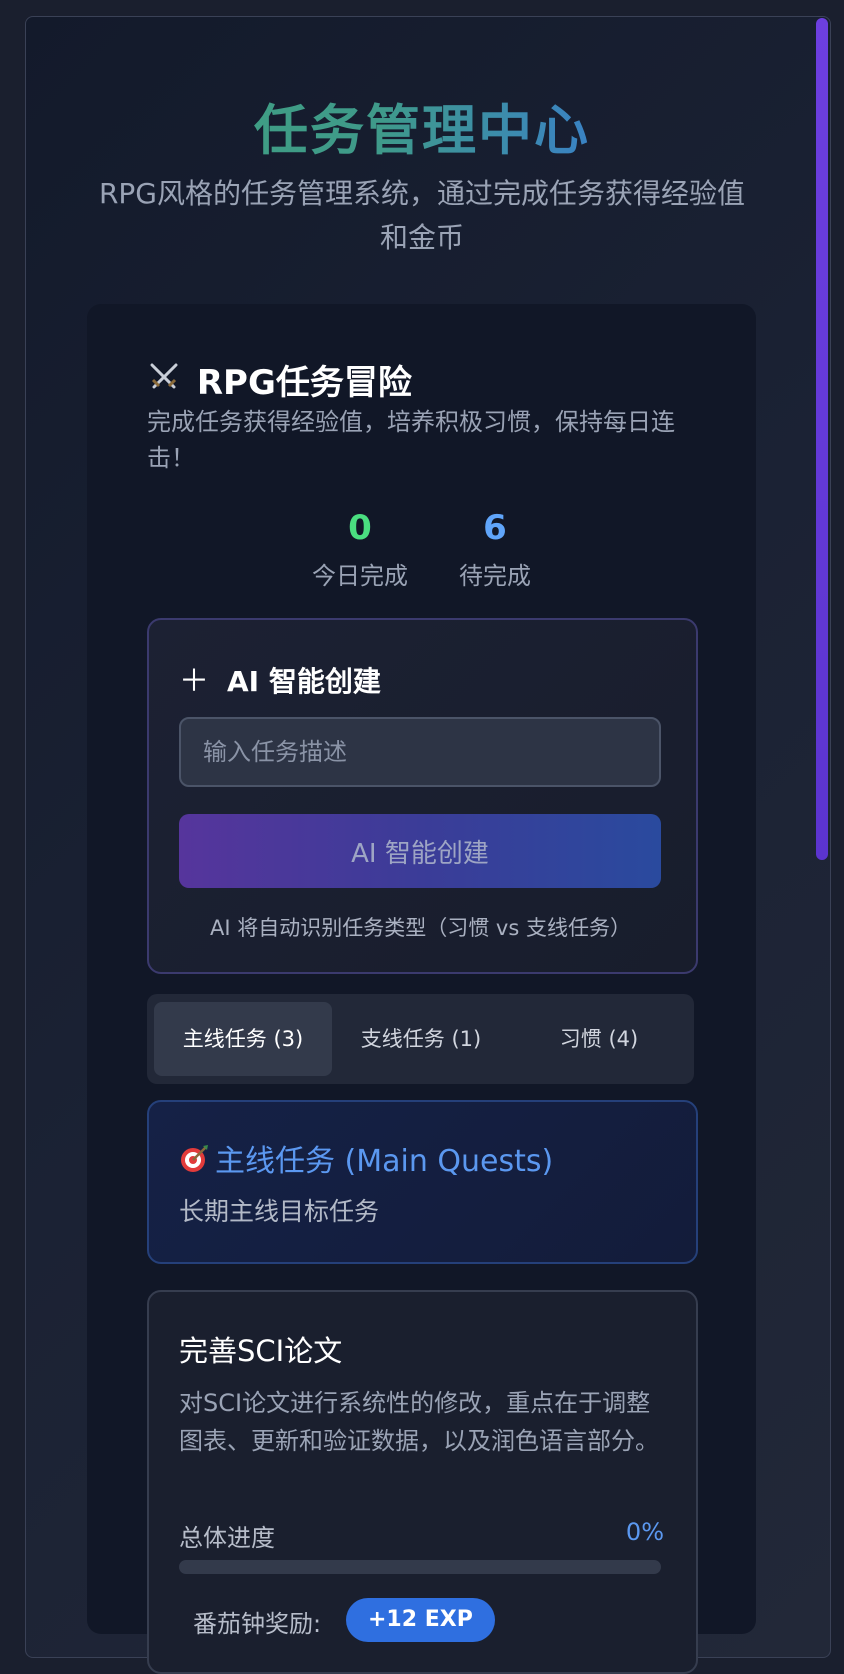 This screenshot has height=1674, width=844. What do you see at coordinates (304, 383) in the screenshot?
I see `quest-panel-title-text: RPG任务冒险` at bounding box center [304, 383].